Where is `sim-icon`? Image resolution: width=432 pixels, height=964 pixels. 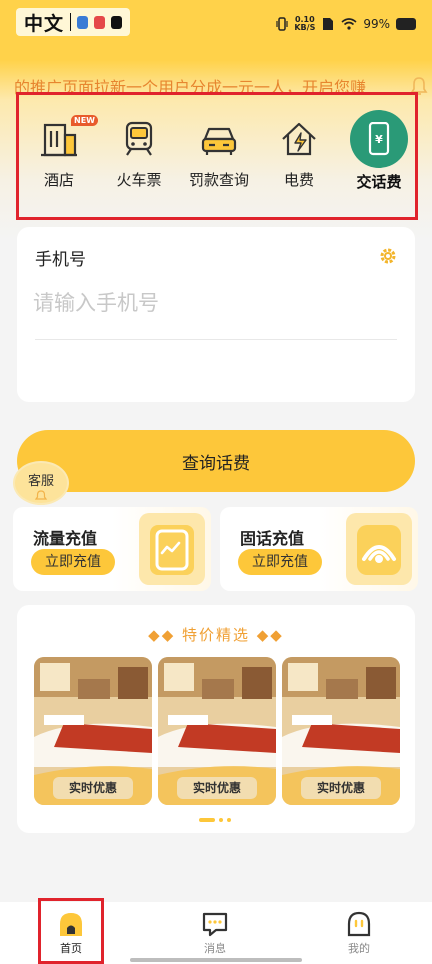 sim-icon is located at coordinates (328, 24).